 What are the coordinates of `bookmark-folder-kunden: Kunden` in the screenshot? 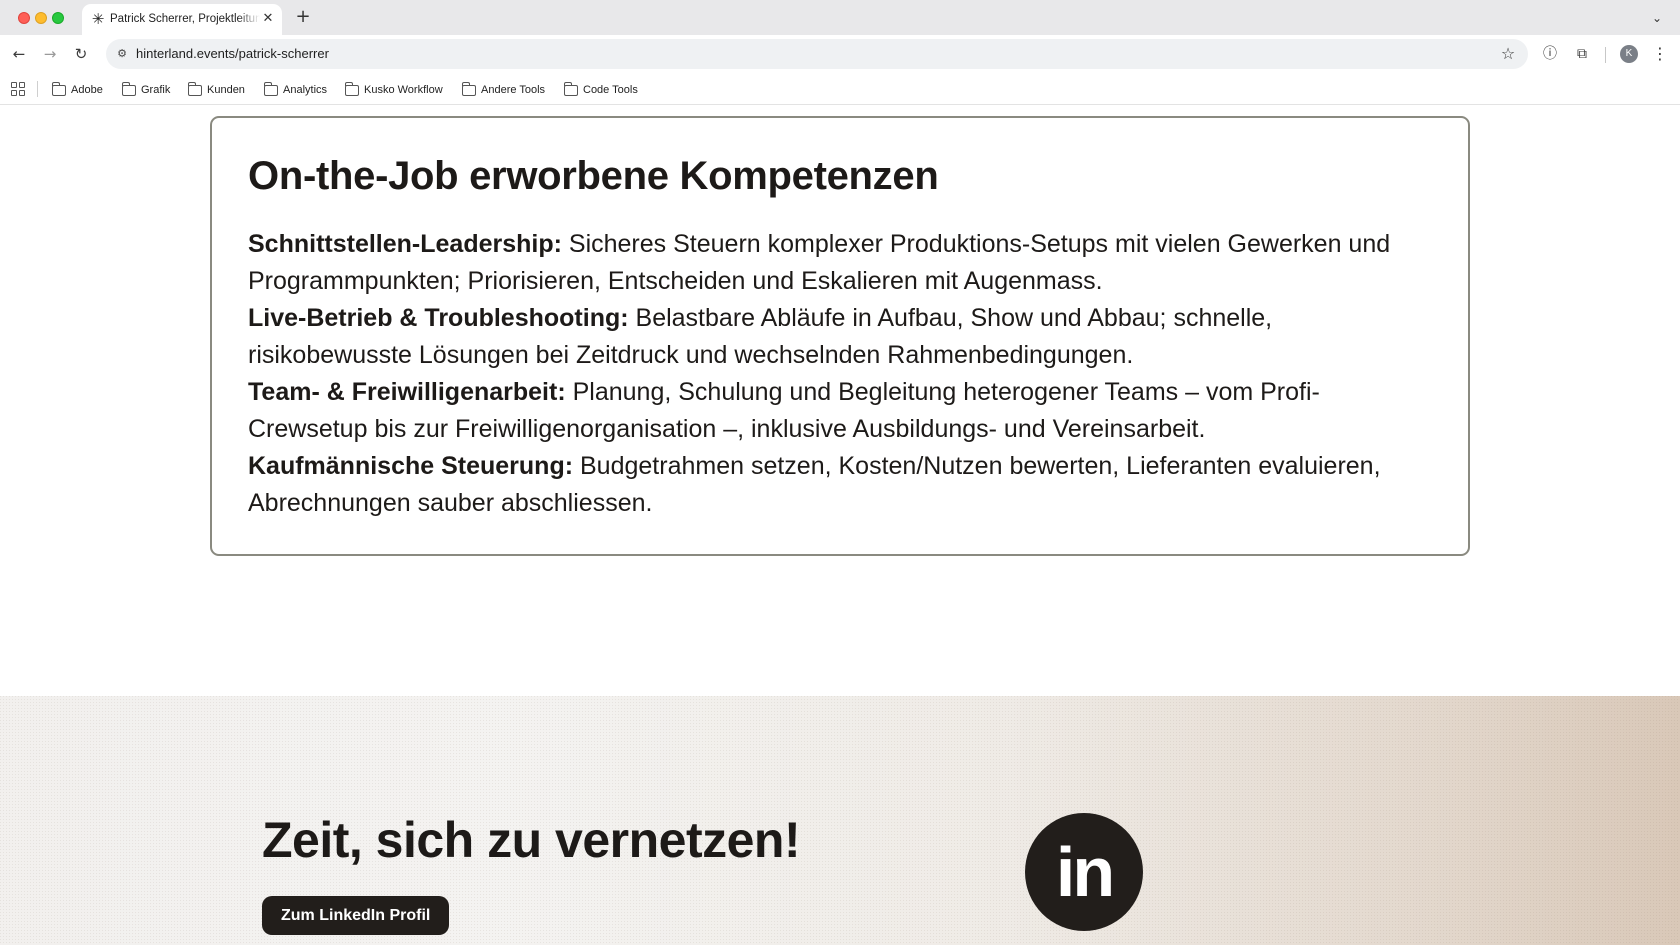 It's located at (216, 90).